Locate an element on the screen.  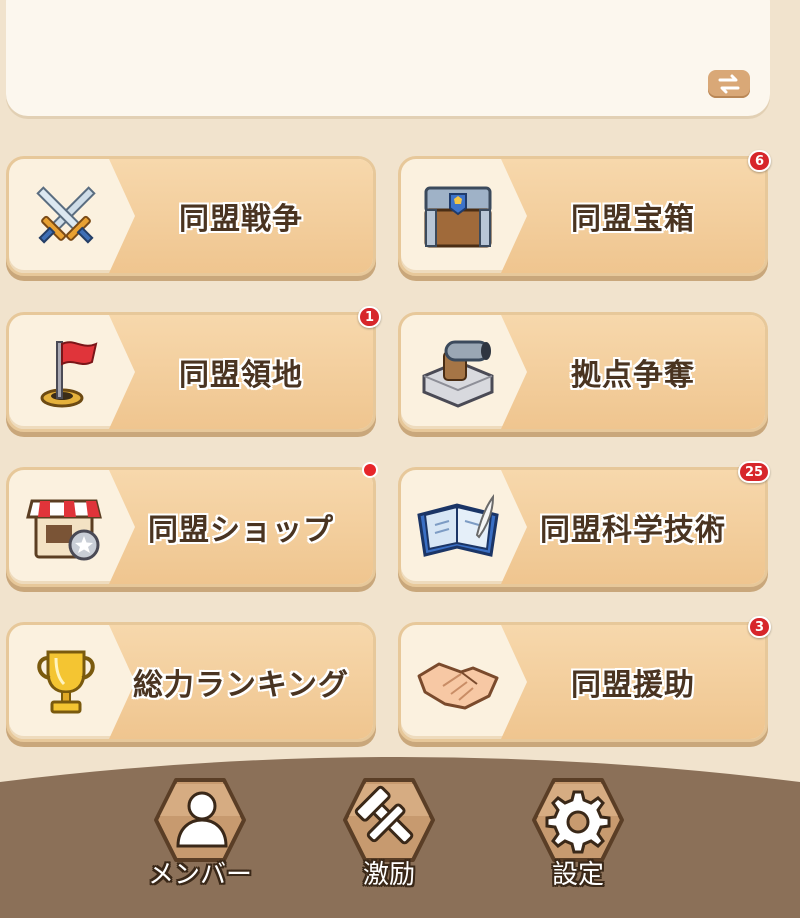
alliance-territory-button: 同盟領地 is located at coordinates (191, 372).